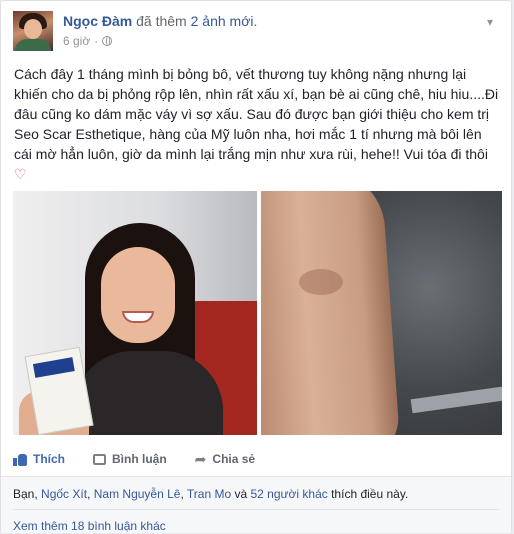  I want to click on liker-link-3: Tran Mo, so click(209, 494).